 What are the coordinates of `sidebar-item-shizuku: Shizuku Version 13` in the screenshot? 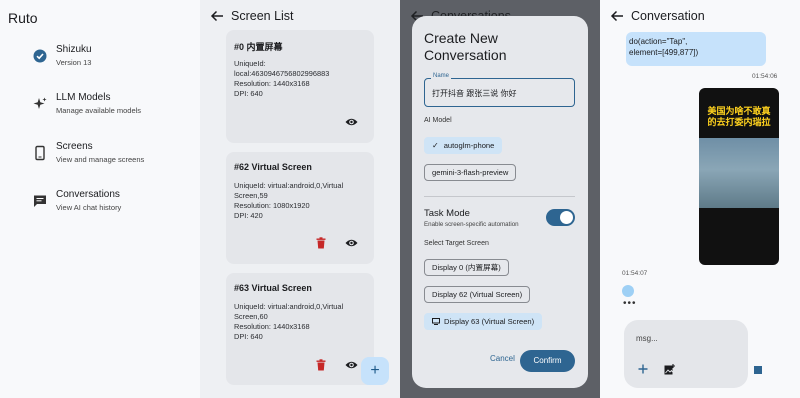 It's located at (112, 62).